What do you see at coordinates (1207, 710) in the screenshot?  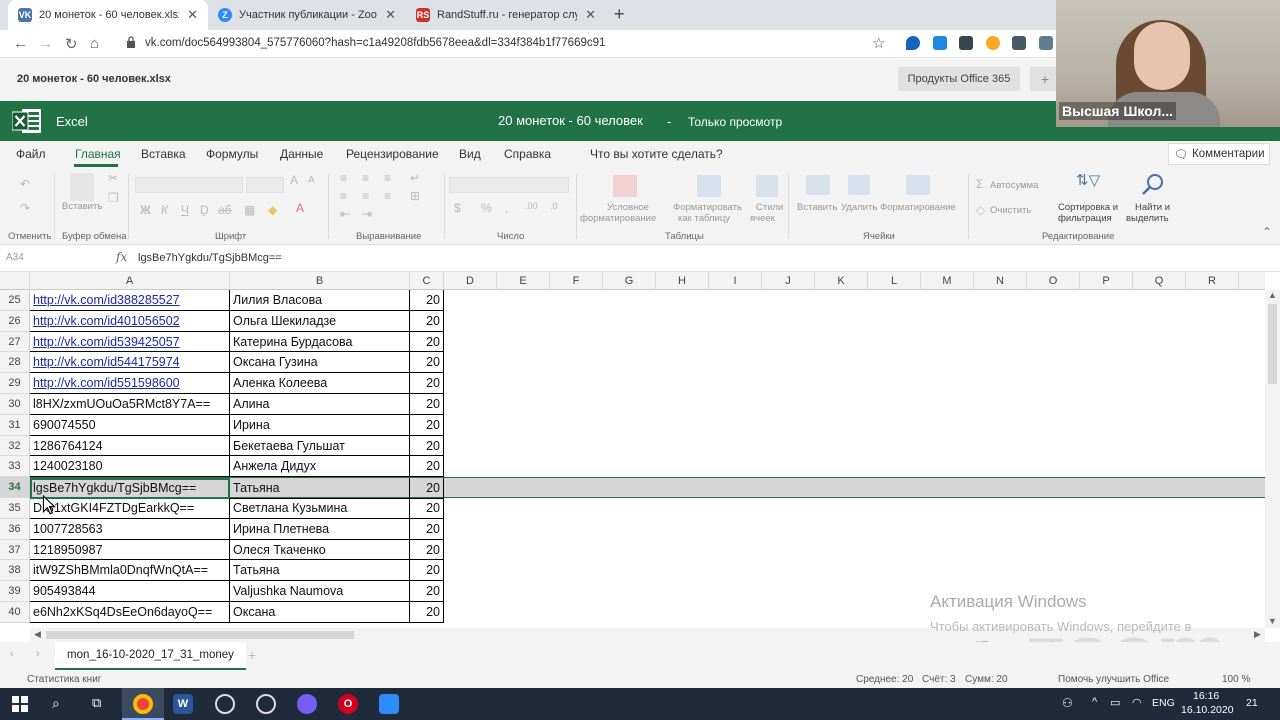 I see `clock-date: 16.10.2020` at bounding box center [1207, 710].